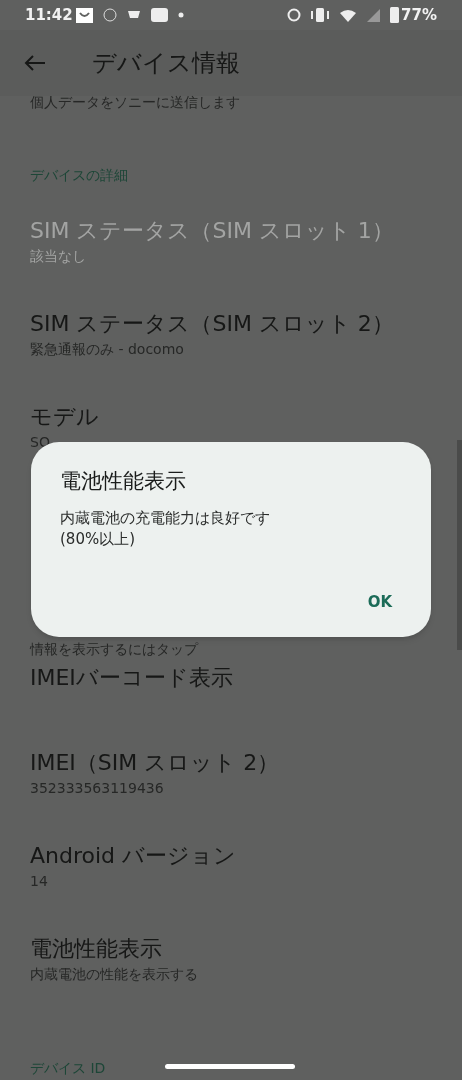 The height and width of the screenshot is (1080, 462). I want to click on ok-button: OK, so click(379, 601).